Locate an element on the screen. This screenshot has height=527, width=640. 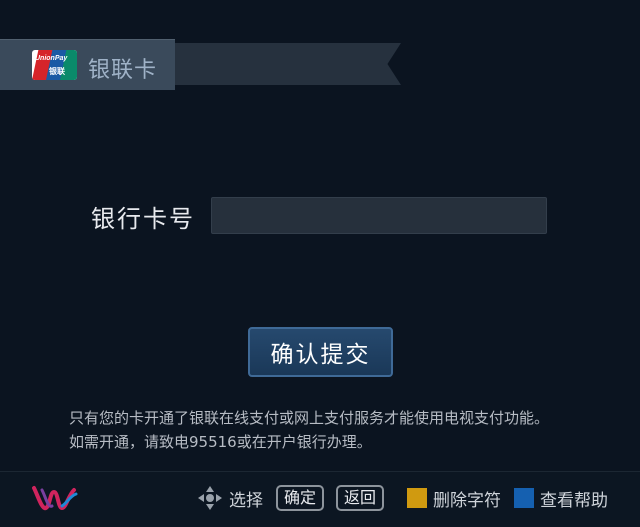
select-hint: 选择 is located at coordinates (230, 498).